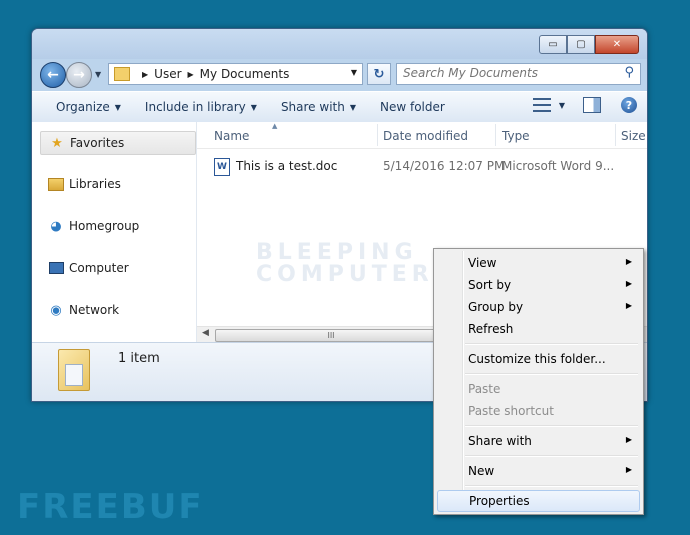  I want to click on sidebar-item-network: ◉ Network, so click(117, 310).